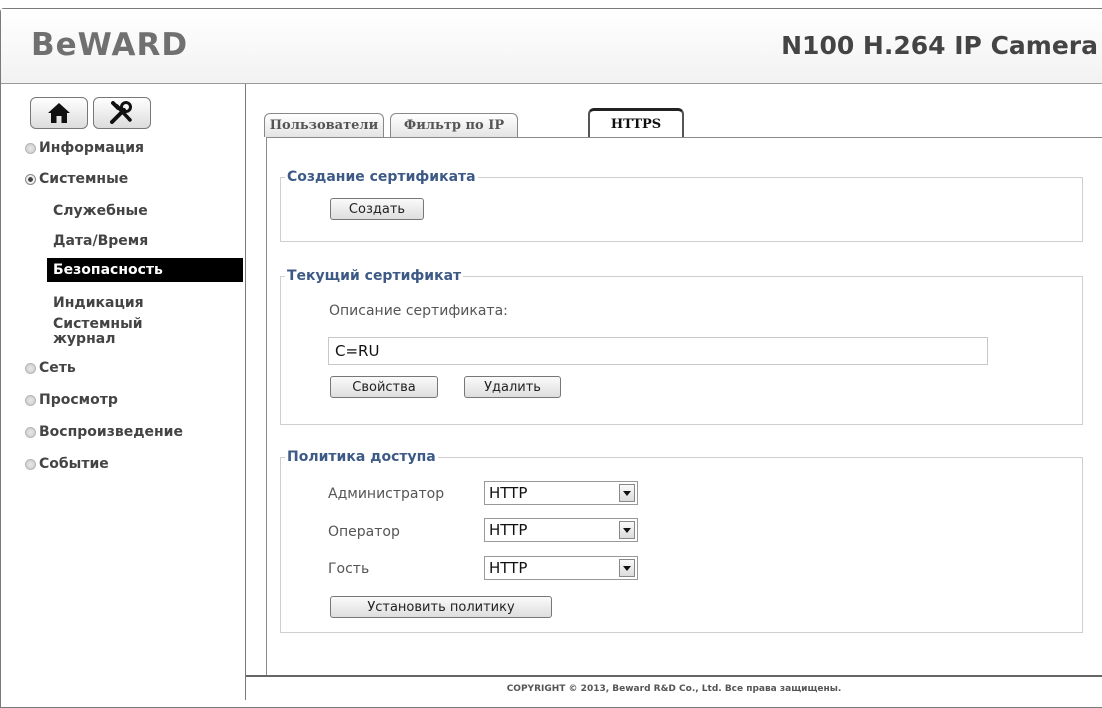  I want to click on header: BeWARD N100 H.264 IP Camera, so click(551, 46).